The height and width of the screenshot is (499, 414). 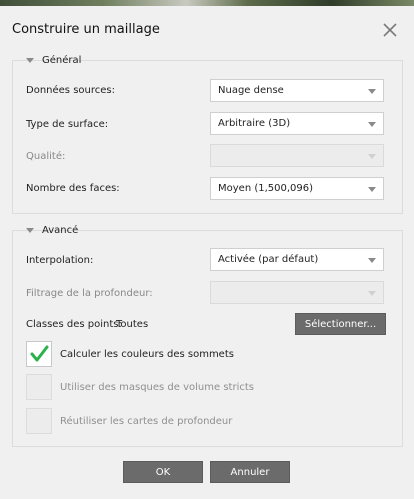 I want to click on source-data-dropdown: Nuage dense, so click(x=297, y=90).